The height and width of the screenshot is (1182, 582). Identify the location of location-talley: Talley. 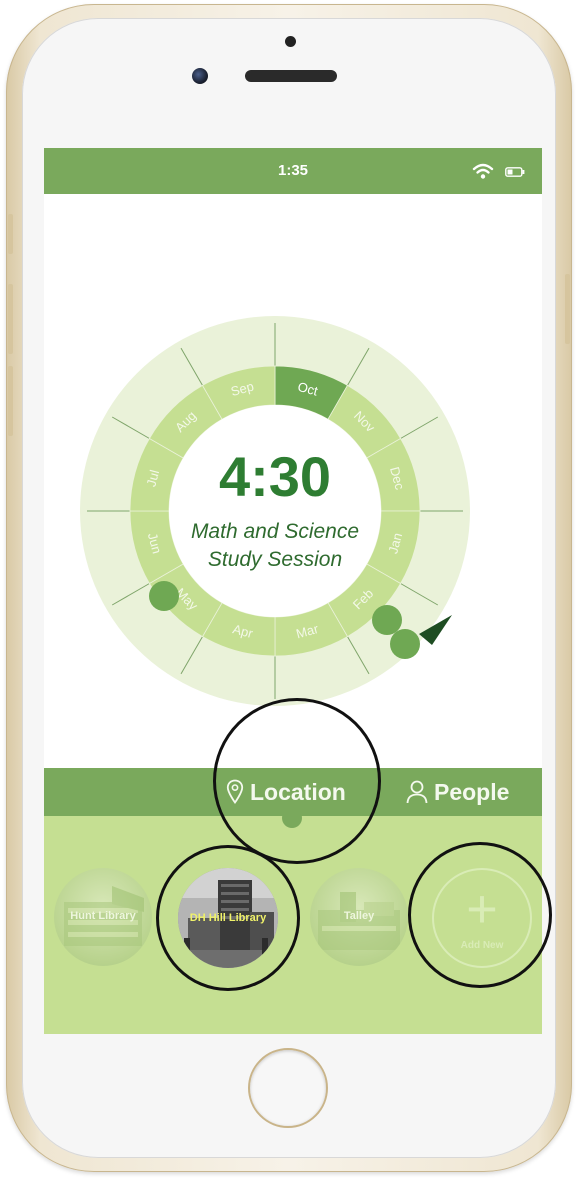
(359, 917).